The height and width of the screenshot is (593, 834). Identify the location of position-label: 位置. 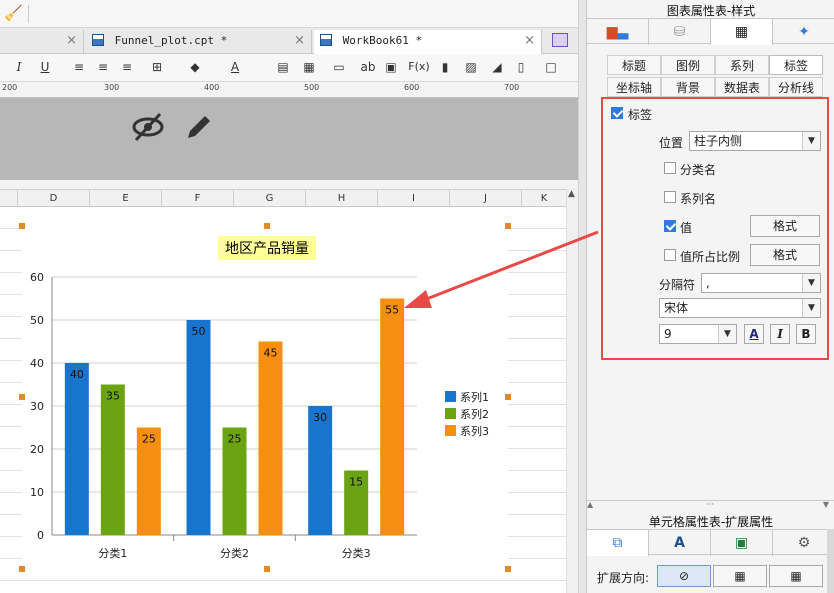
(671, 143).